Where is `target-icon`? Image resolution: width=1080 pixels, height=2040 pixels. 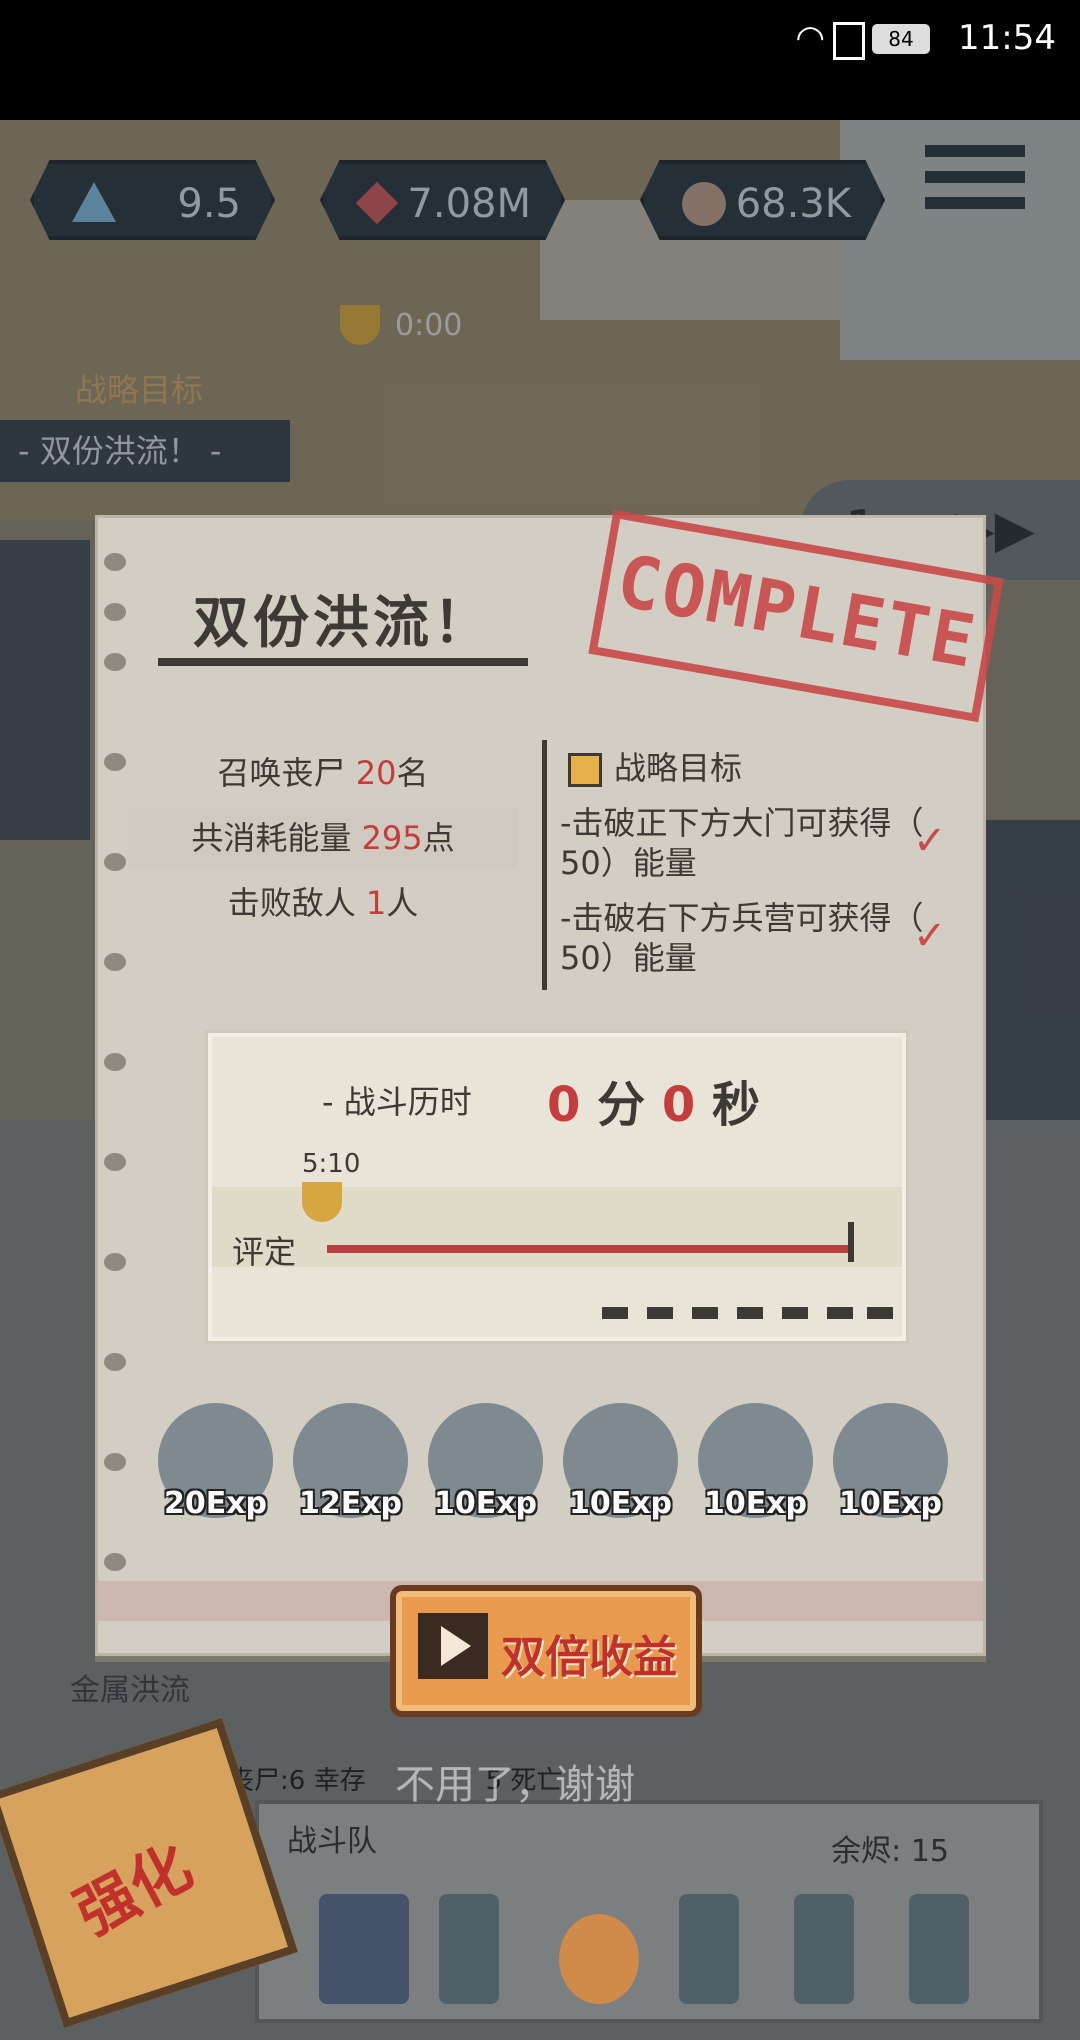 target-icon is located at coordinates (585, 770).